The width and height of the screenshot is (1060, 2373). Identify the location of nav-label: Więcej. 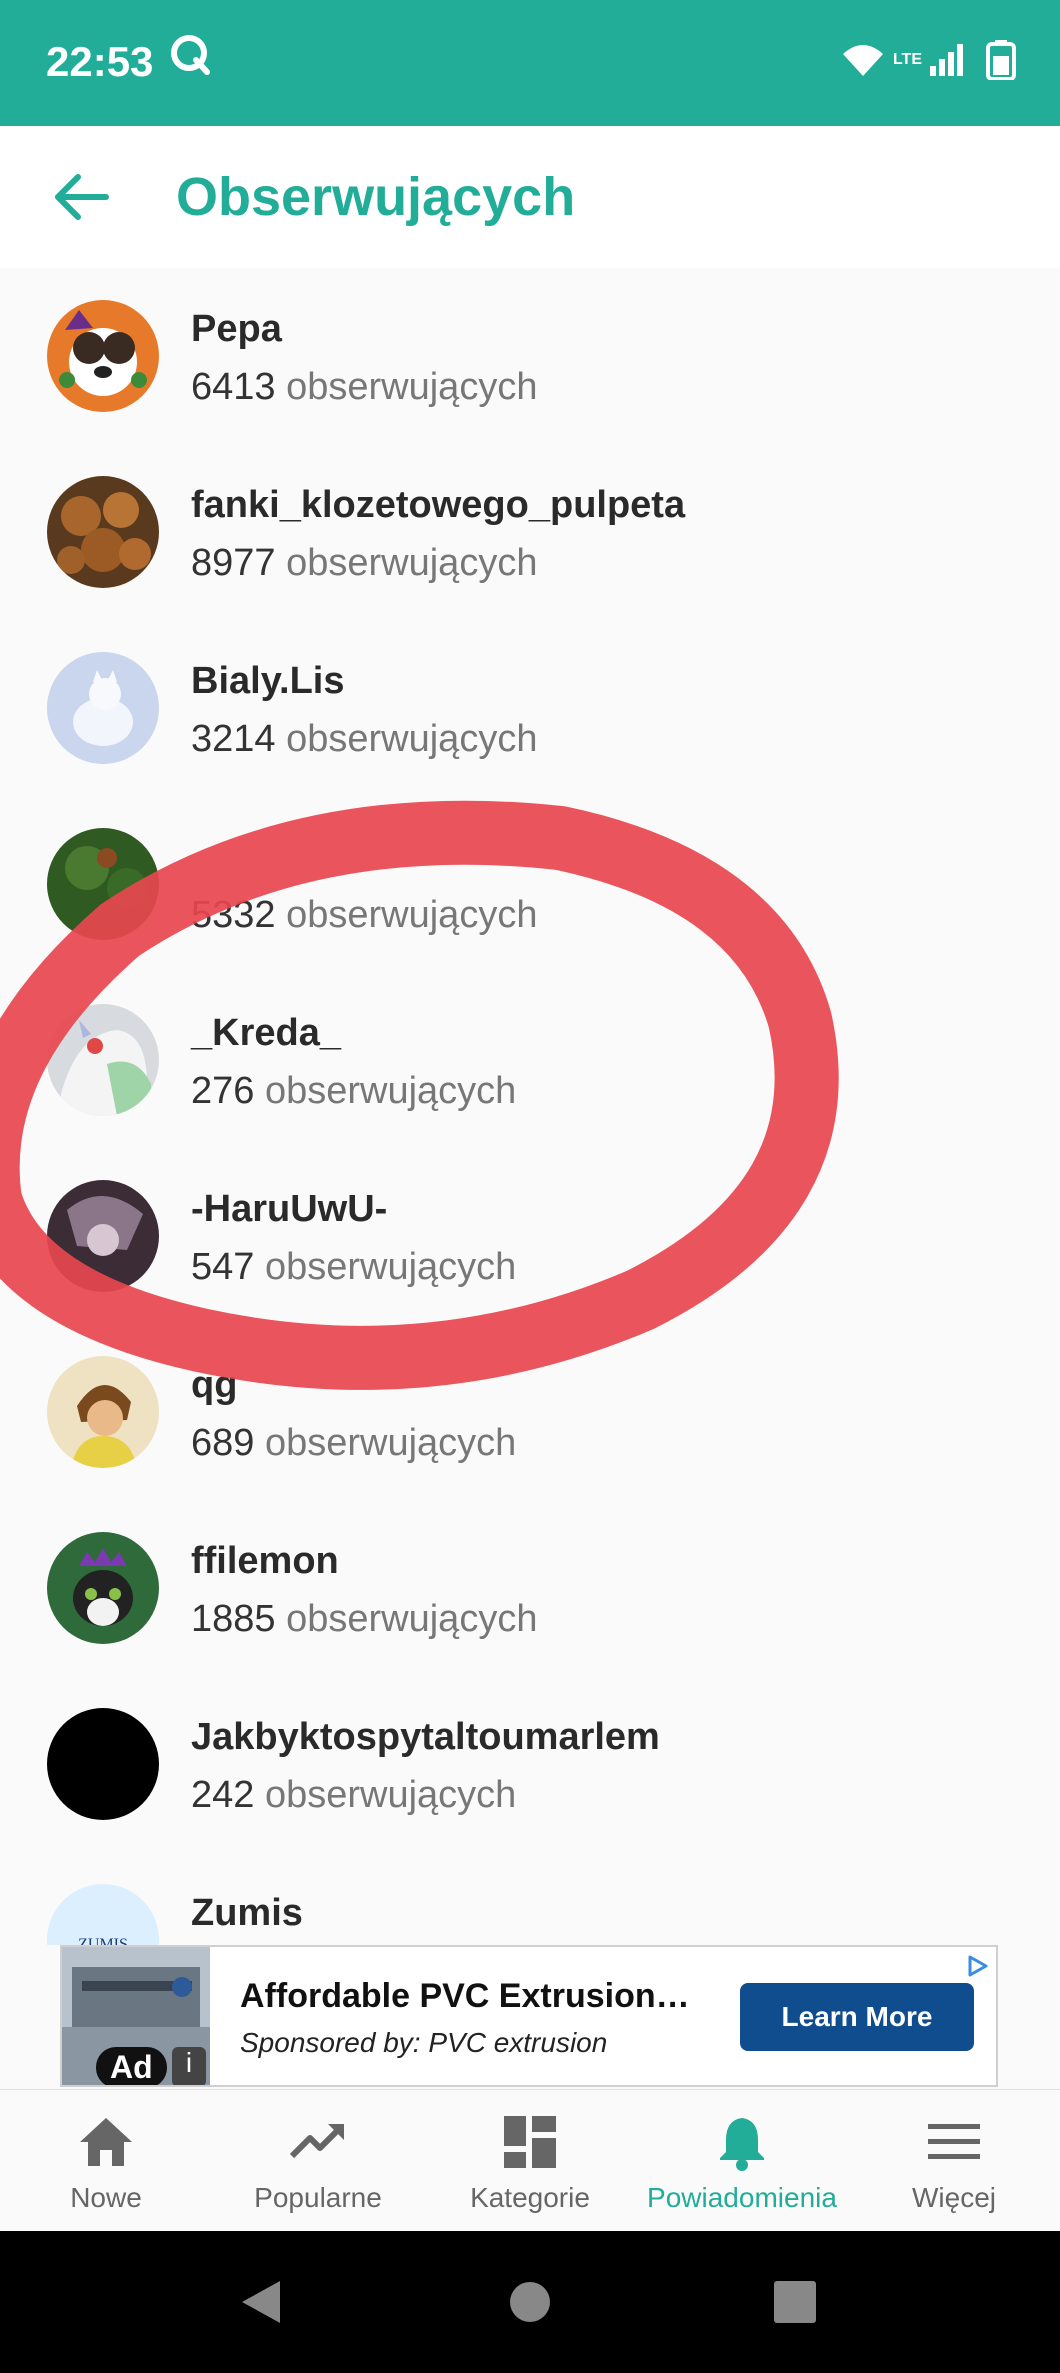
(953, 2197).